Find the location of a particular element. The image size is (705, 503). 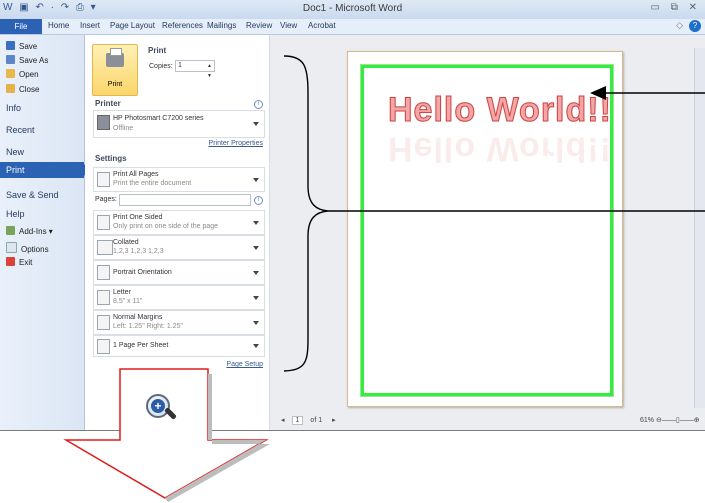

plus-icon: + is located at coordinates (158, 406).